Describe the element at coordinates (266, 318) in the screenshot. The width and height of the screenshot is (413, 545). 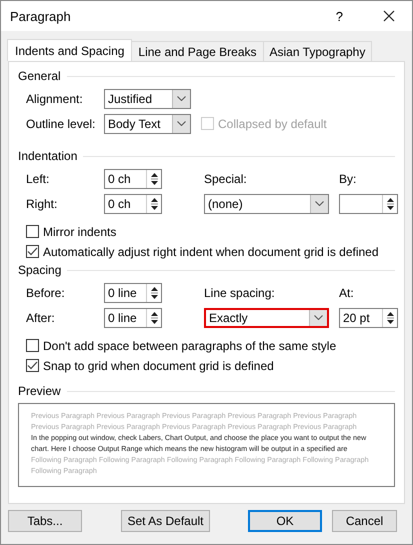
I see `line-spacing-dropdown: Exactly` at that location.